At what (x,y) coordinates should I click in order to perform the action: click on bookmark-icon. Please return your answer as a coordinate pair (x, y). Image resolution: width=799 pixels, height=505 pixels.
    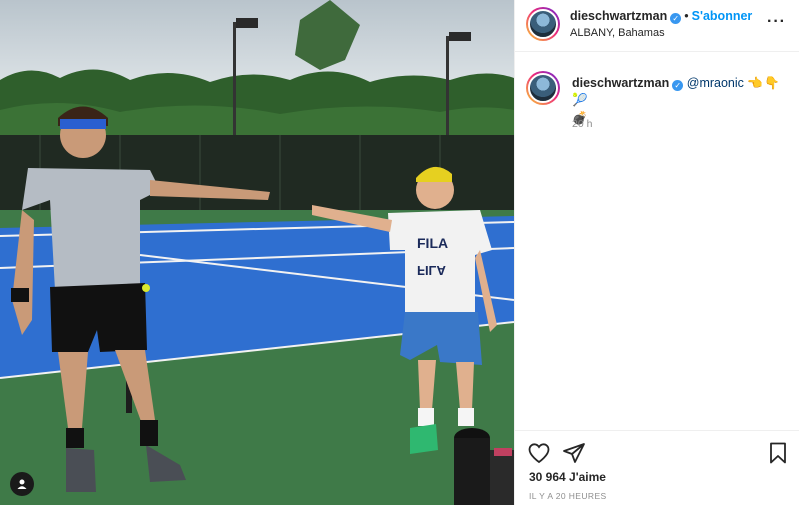
    Looking at the image, I should click on (778, 453).